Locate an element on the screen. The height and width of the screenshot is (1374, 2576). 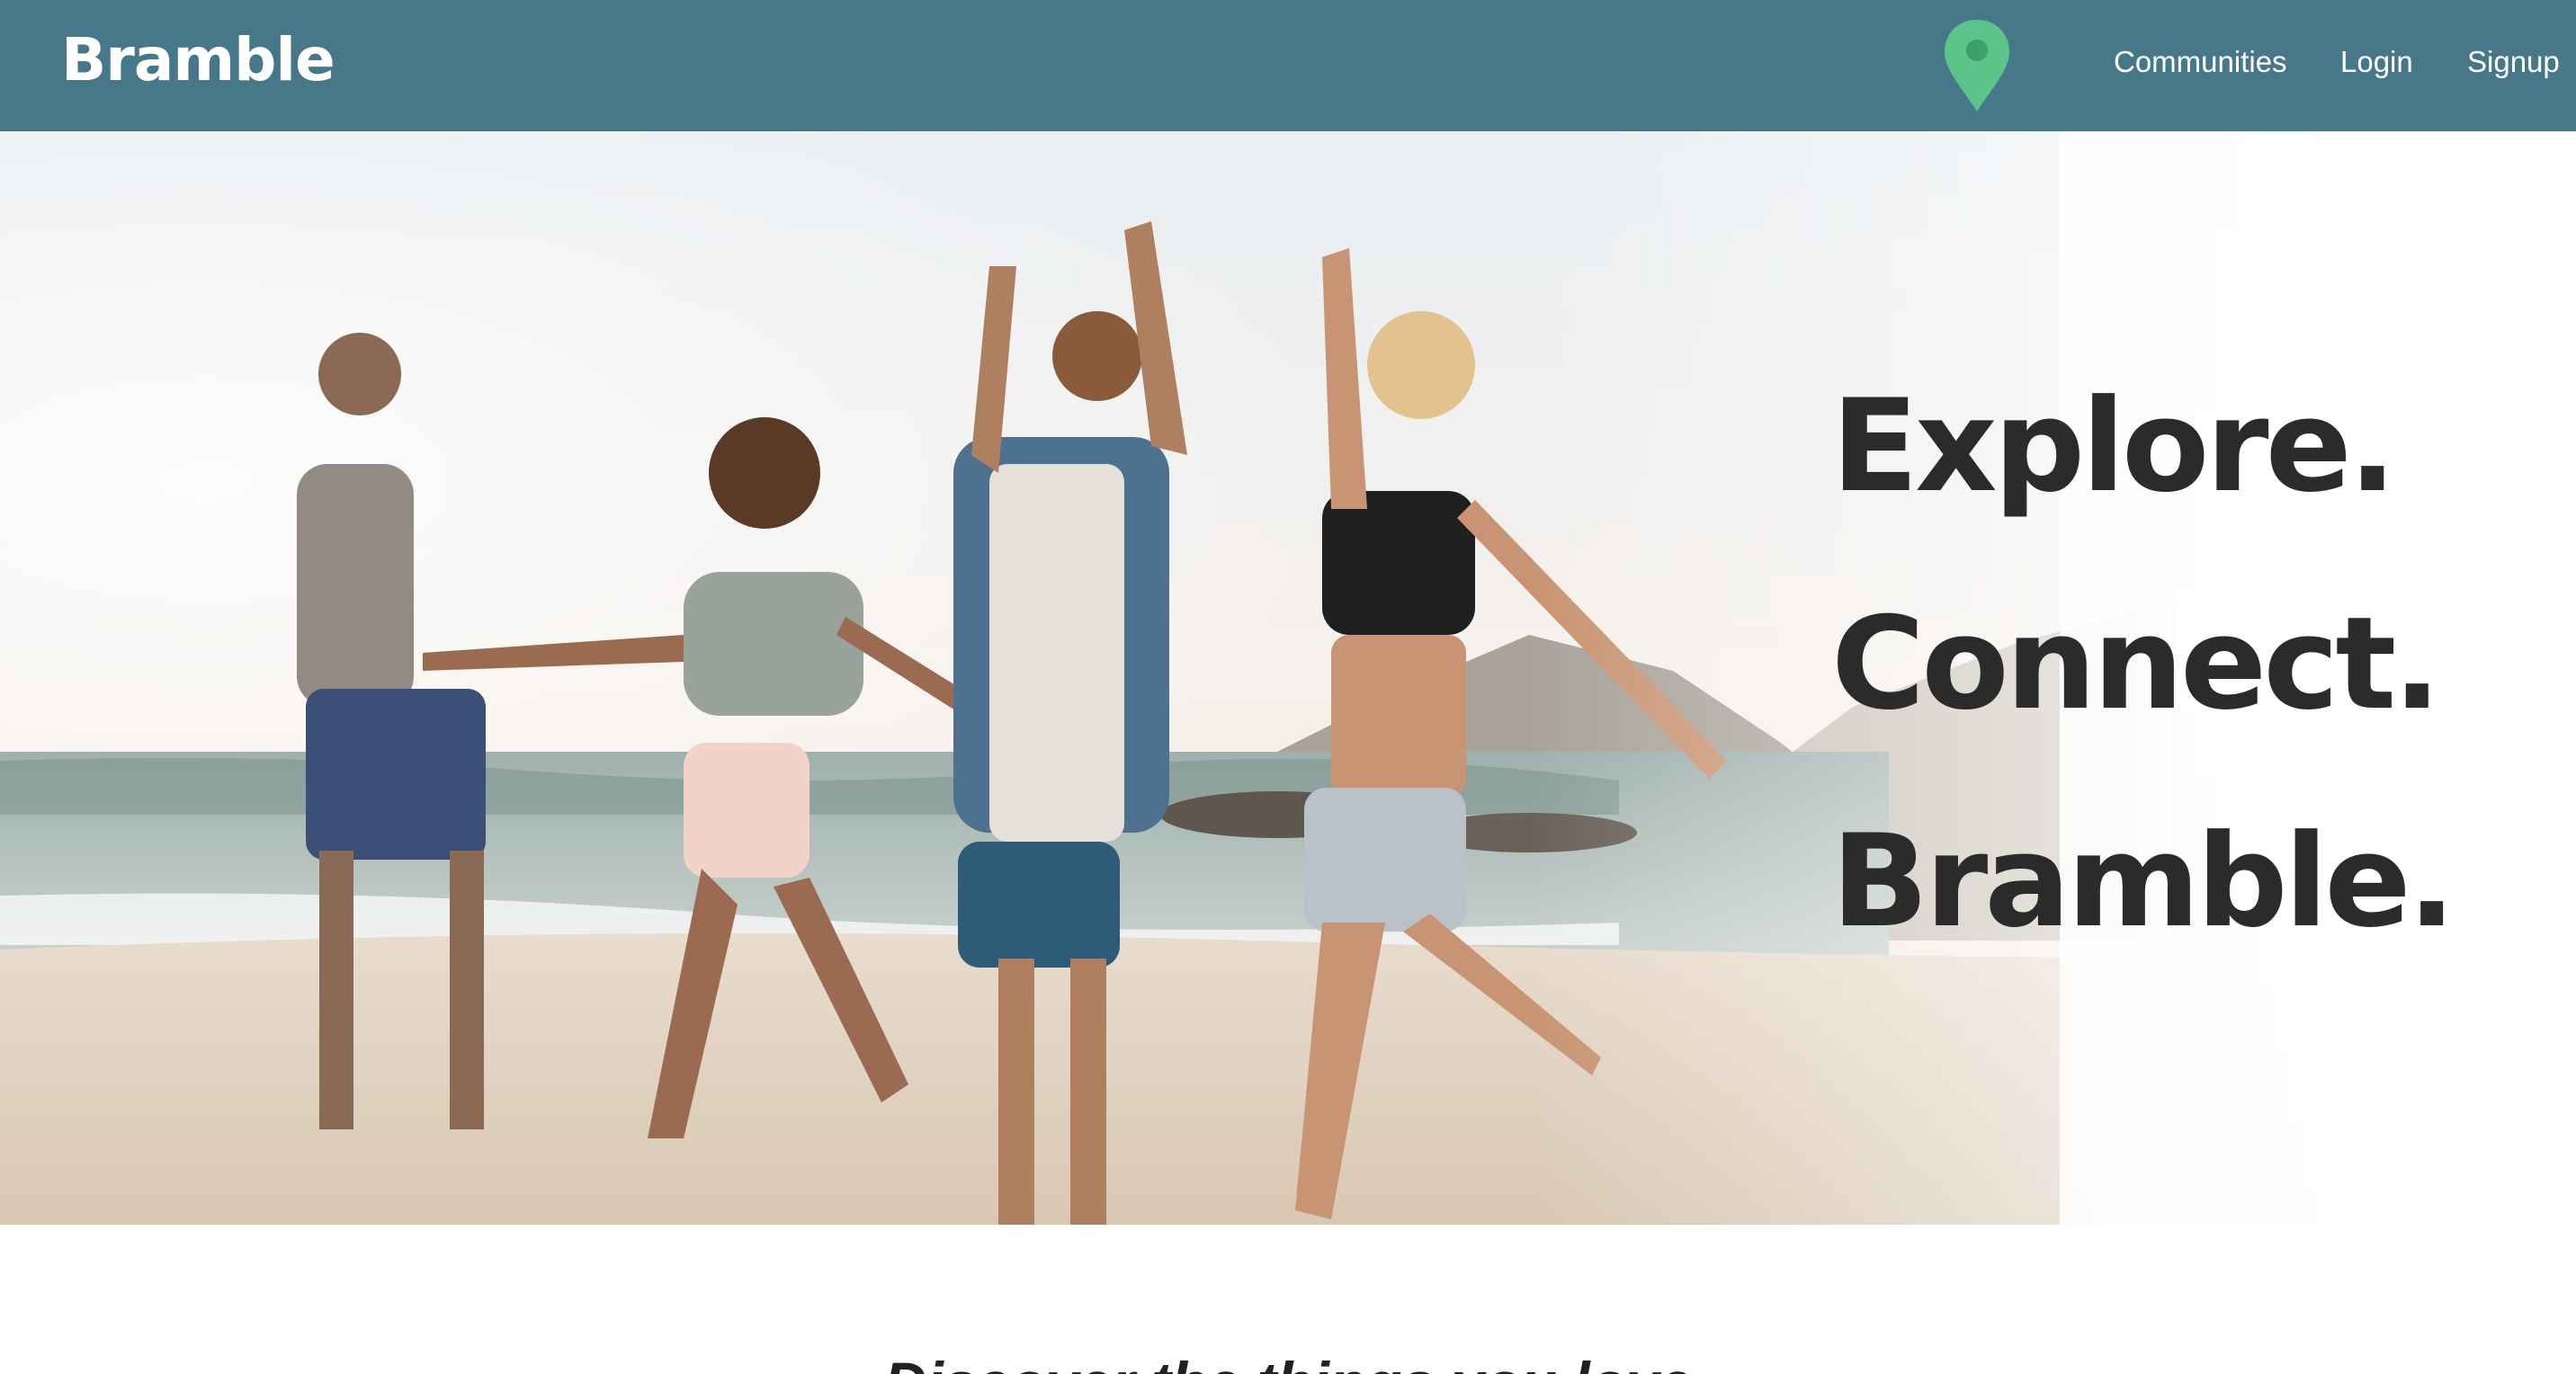
tagline-connect: Connect. is located at coordinates (2136, 664).